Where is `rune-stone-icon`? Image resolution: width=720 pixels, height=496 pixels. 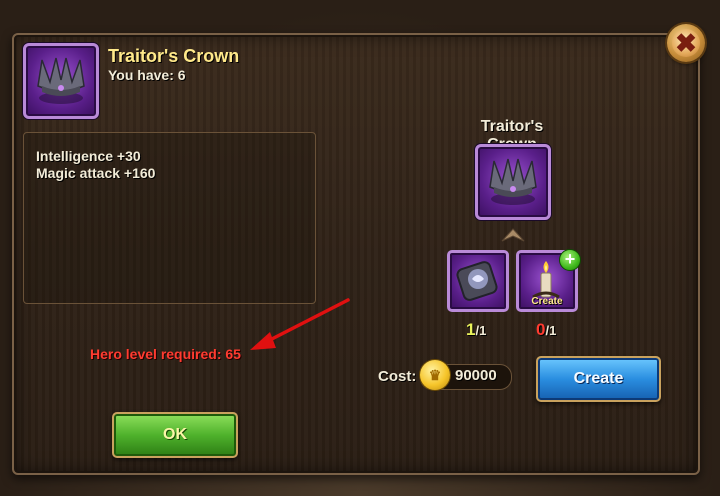 rune-stone-icon is located at coordinates (477, 281).